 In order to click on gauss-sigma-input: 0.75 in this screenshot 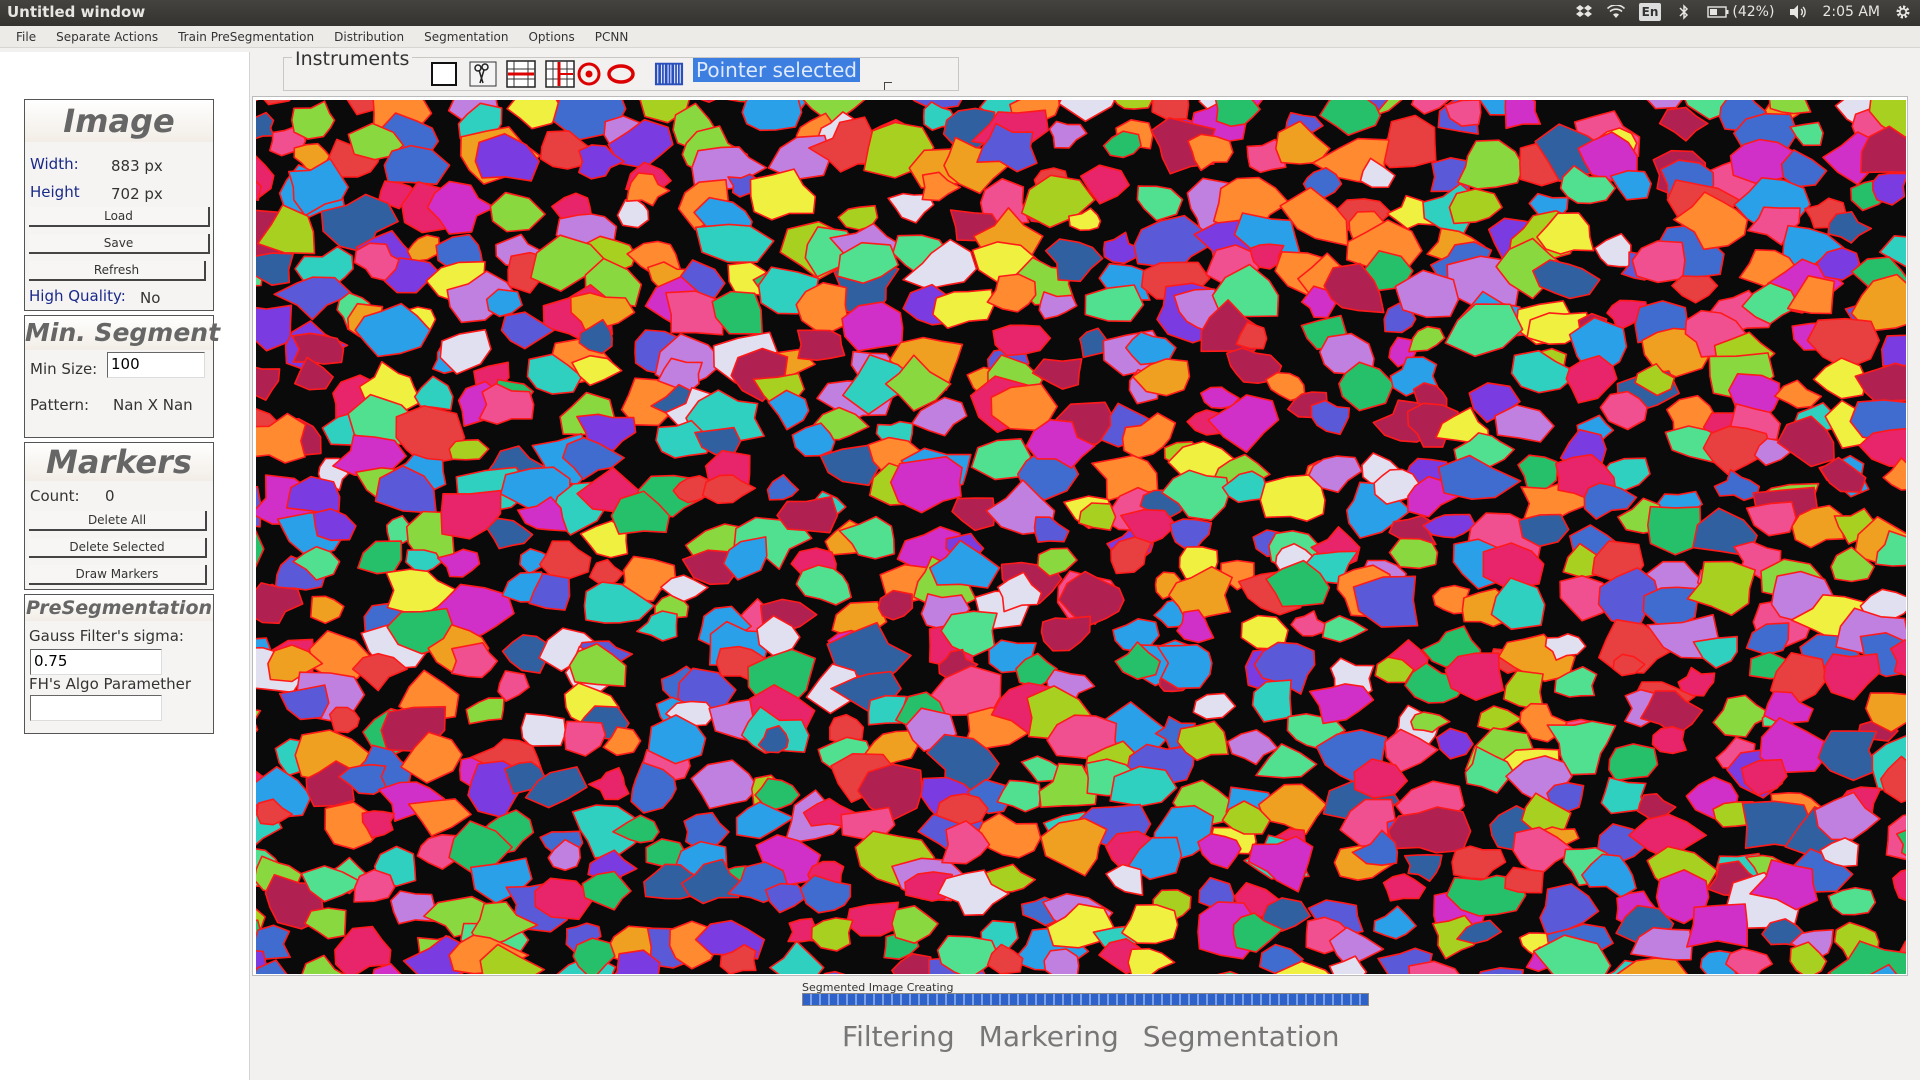, I will do `click(96, 662)`.